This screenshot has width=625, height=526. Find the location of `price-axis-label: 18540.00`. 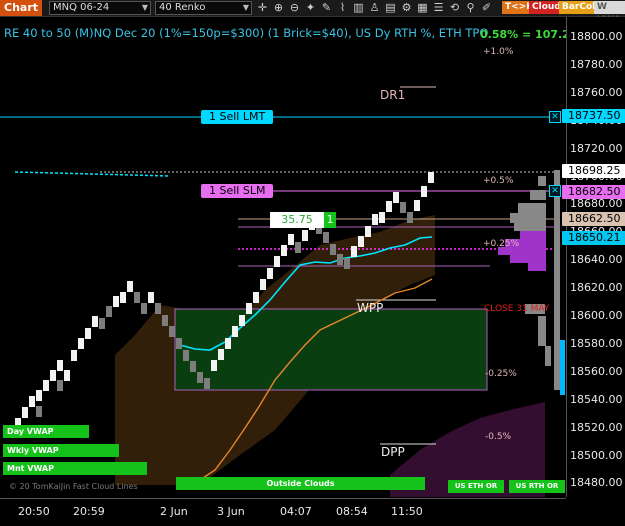

price-axis-label: 18540.00 is located at coordinates (596, 399).